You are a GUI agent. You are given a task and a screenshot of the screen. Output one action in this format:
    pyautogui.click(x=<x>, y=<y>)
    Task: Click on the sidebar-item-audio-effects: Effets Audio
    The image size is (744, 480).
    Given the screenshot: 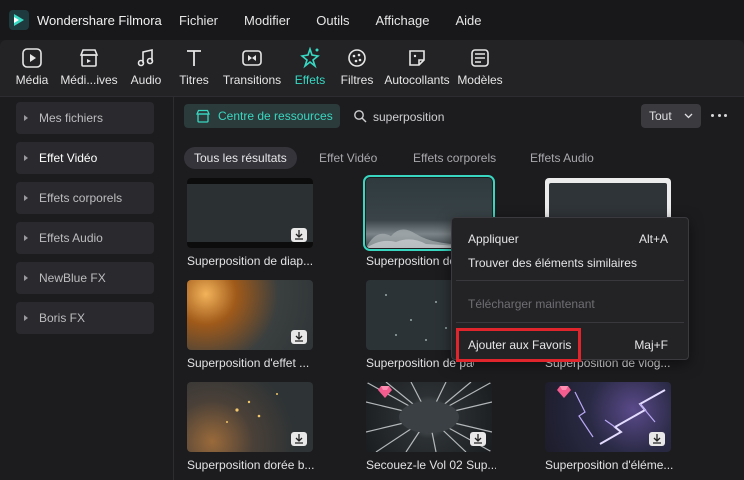 What is the action you would take?
    pyautogui.click(x=85, y=238)
    